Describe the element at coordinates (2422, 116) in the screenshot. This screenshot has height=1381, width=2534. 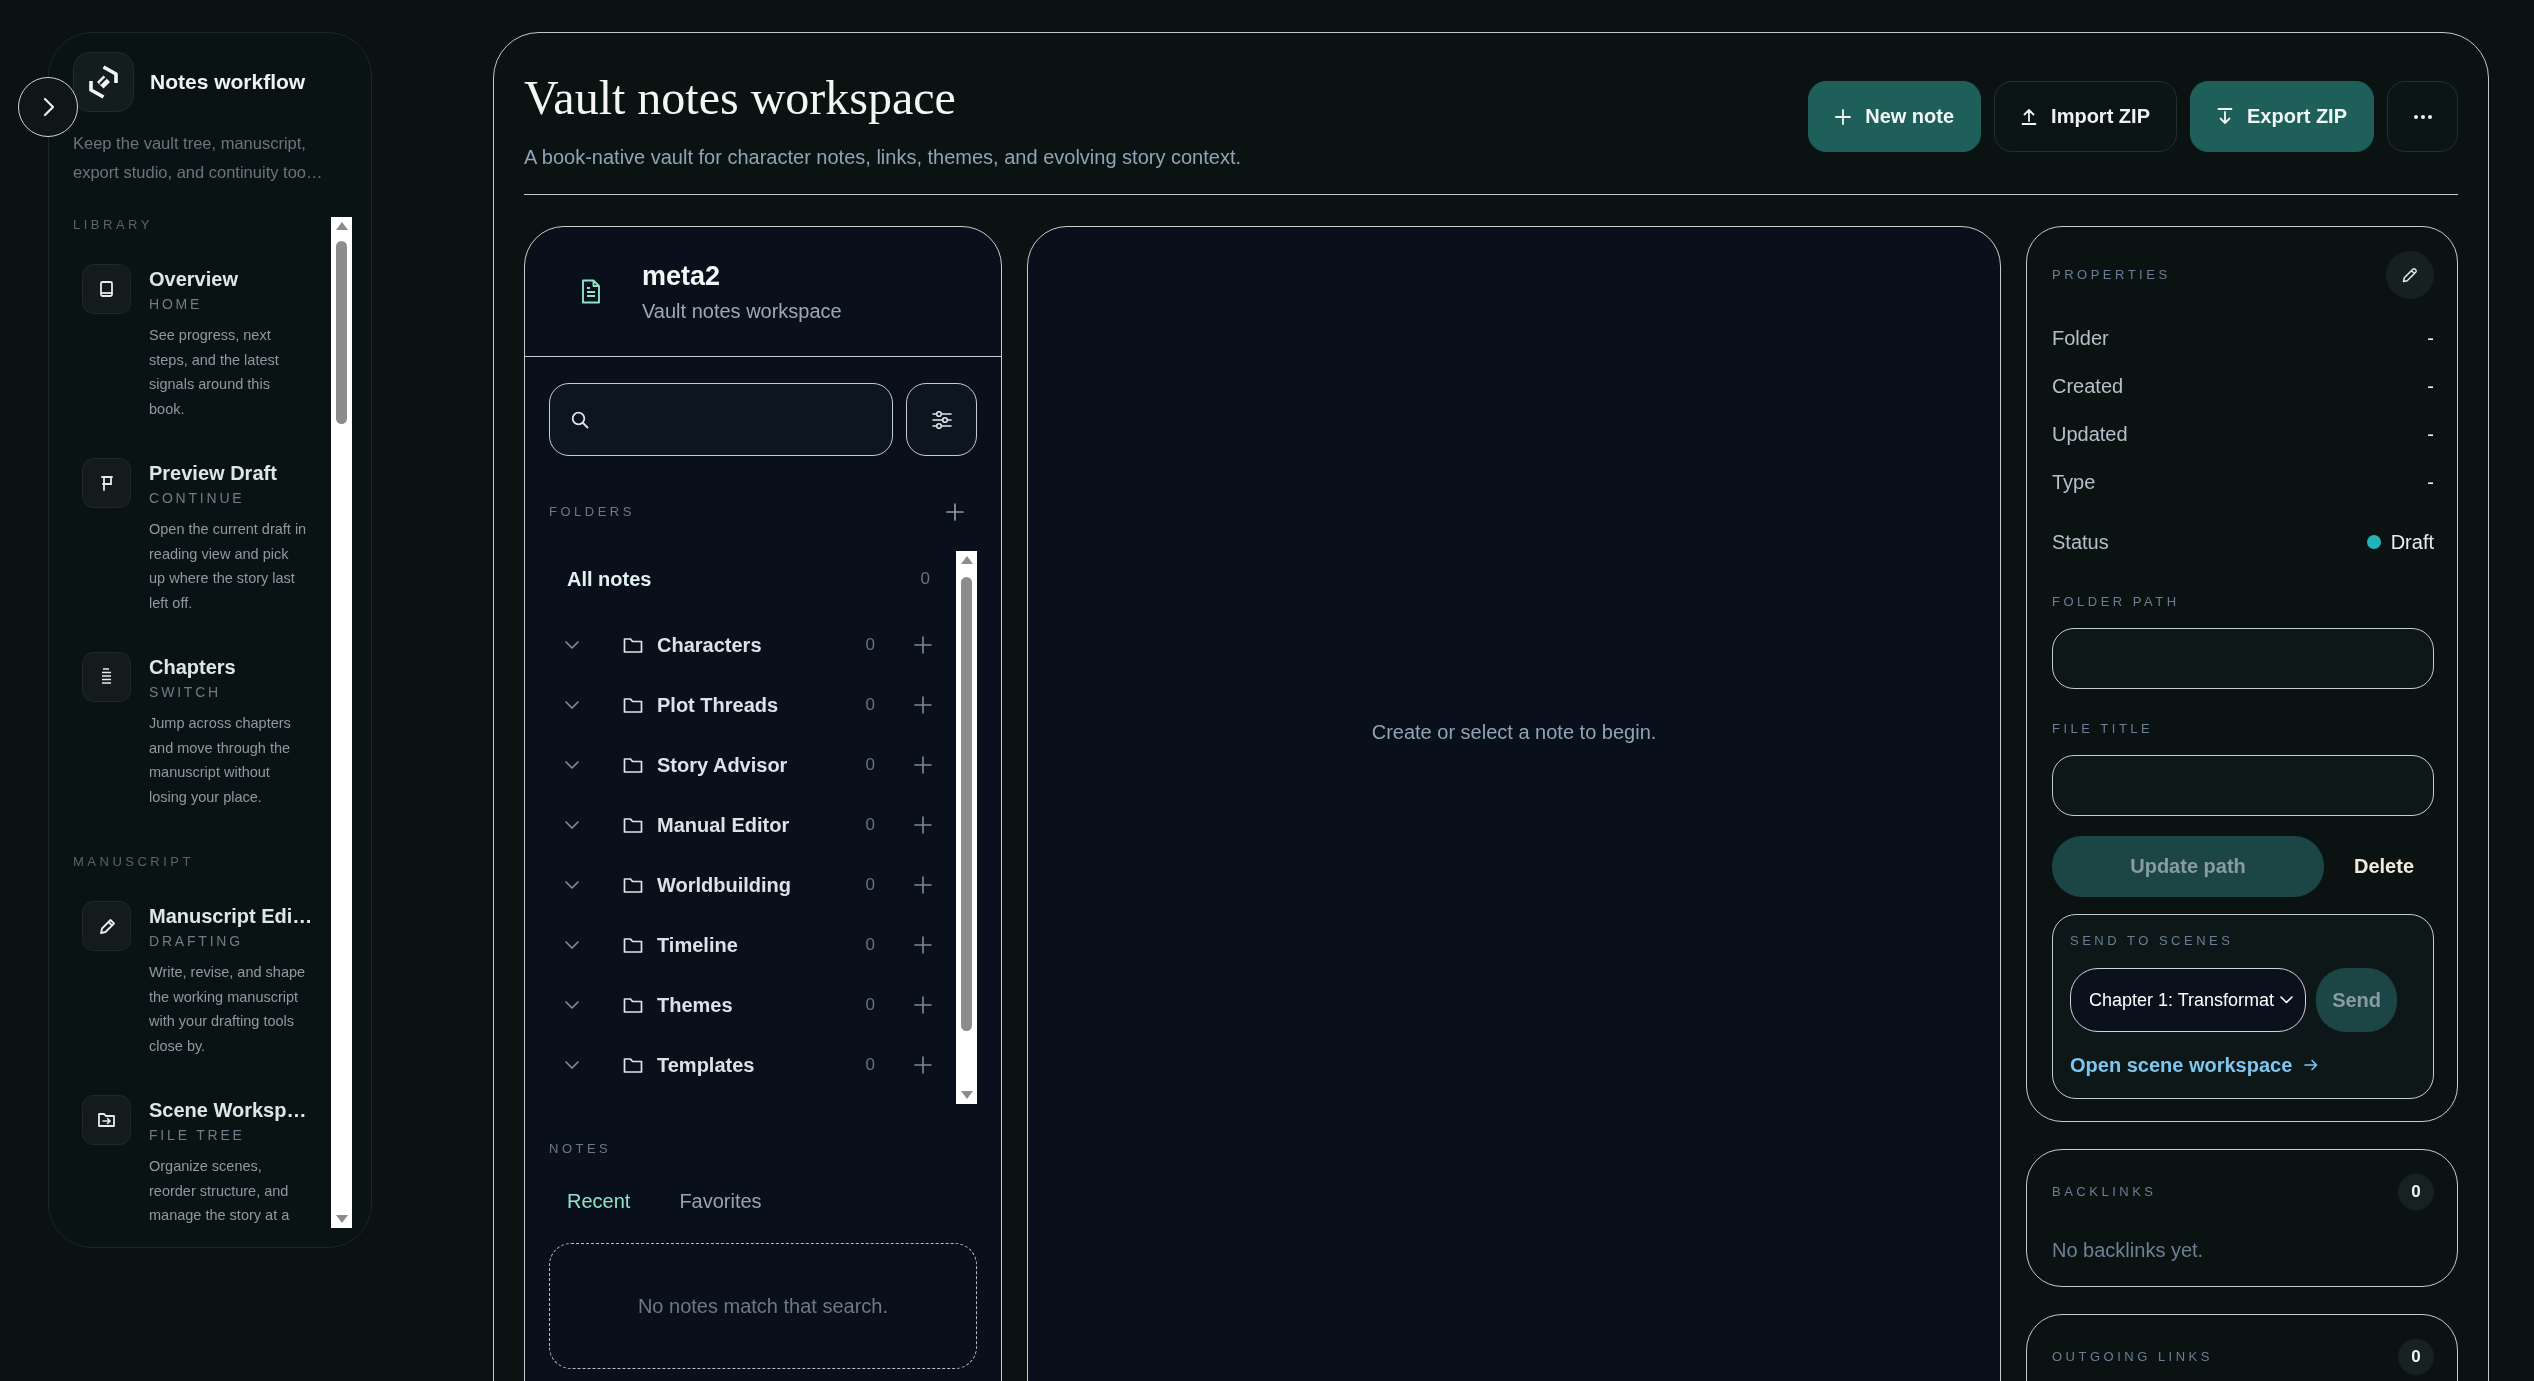
I see `more-icon` at that location.